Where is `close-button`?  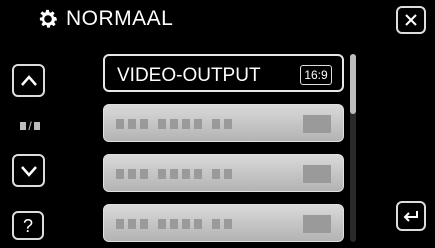 close-button is located at coordinates (411, 20).